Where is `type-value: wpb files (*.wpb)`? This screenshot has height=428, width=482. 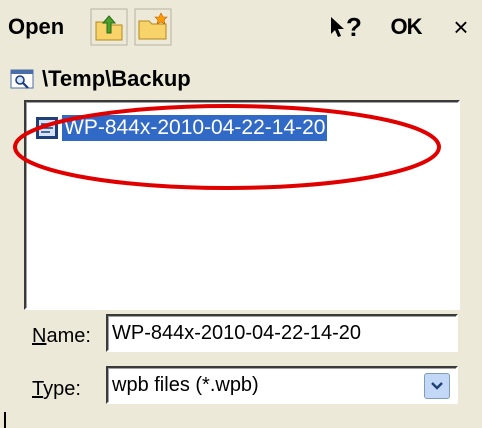 type-value: wpb files (*.wpb) is located at coordinates (185, 384).